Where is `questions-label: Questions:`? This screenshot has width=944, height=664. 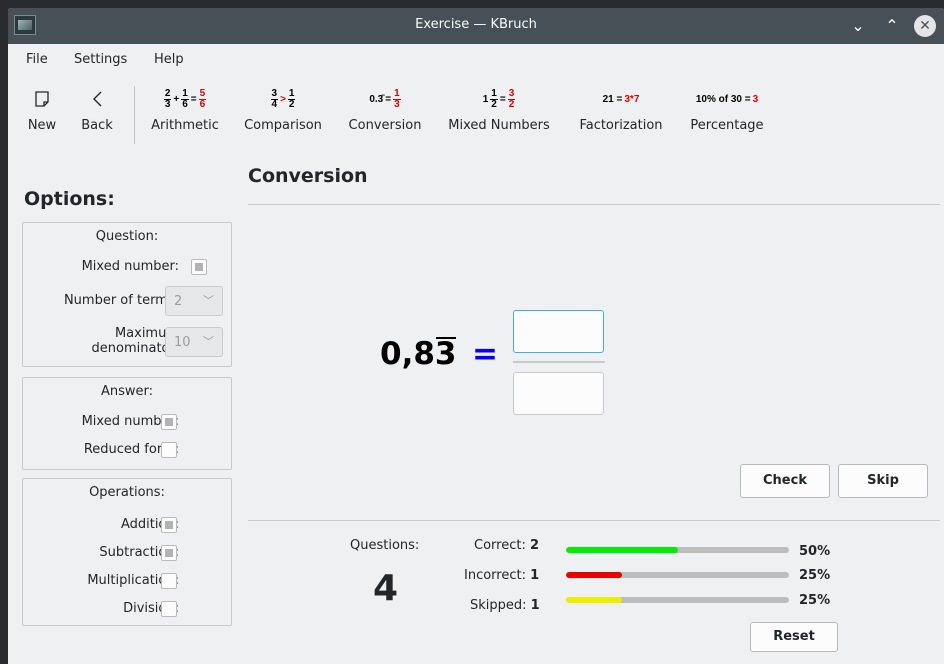 questions-label: Questions: is located at coordinates (385, 545).